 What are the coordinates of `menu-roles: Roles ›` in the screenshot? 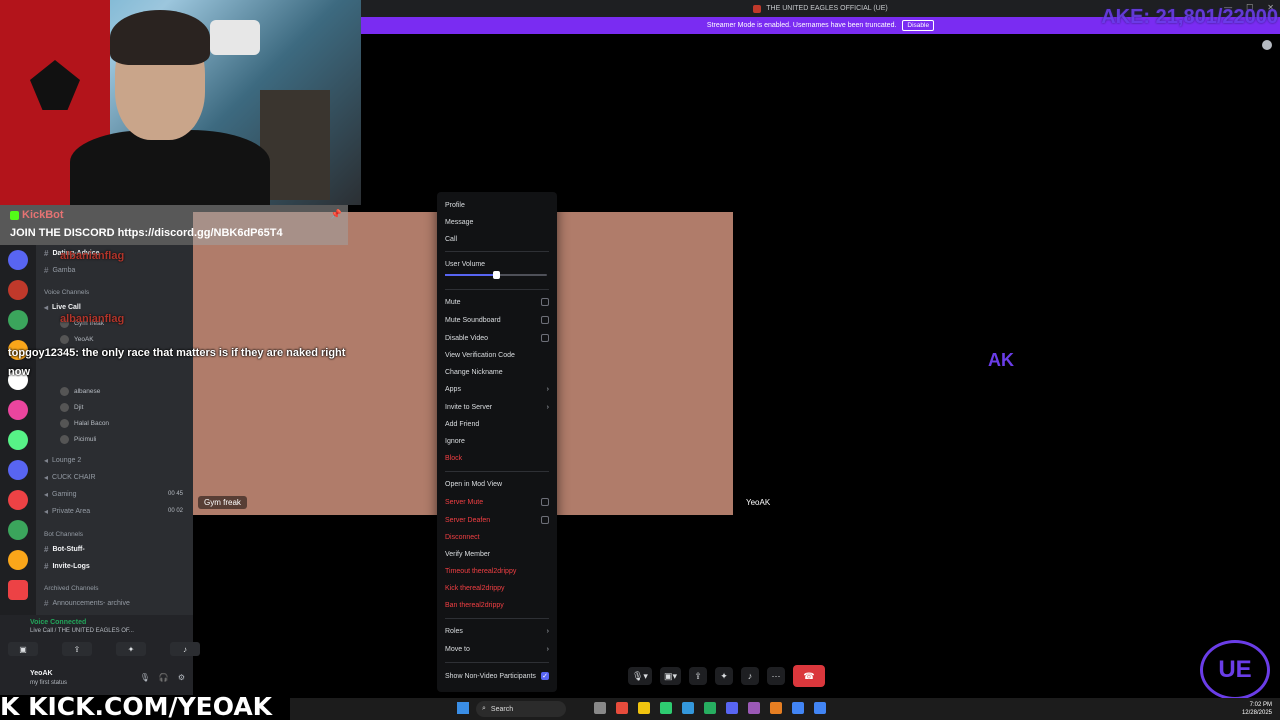 It's located at (497, 631).